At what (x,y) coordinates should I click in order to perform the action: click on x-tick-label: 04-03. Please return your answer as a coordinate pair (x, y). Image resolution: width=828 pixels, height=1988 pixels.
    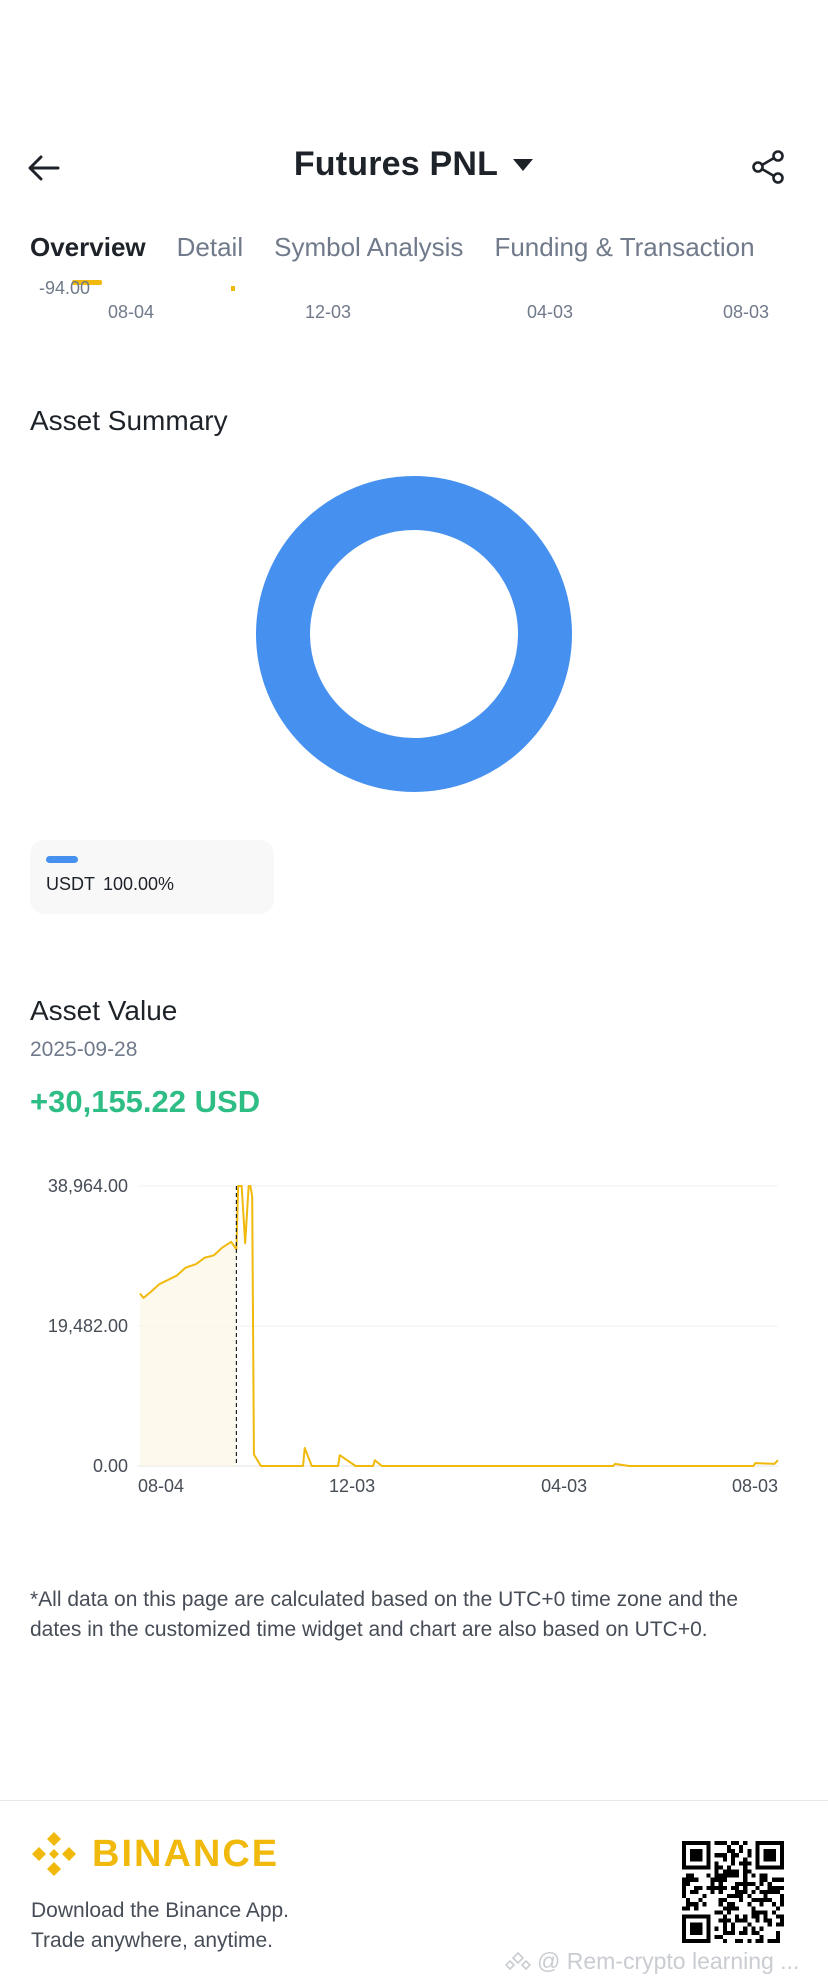
    Looking at the image, I should click on (564, 1486).